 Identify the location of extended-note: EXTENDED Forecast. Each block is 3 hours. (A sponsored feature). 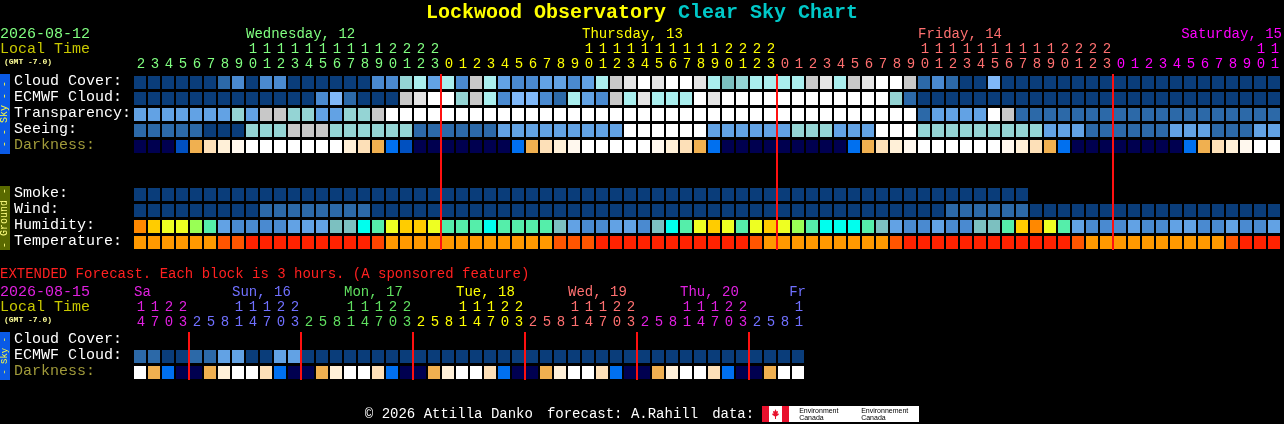
(265, 274).